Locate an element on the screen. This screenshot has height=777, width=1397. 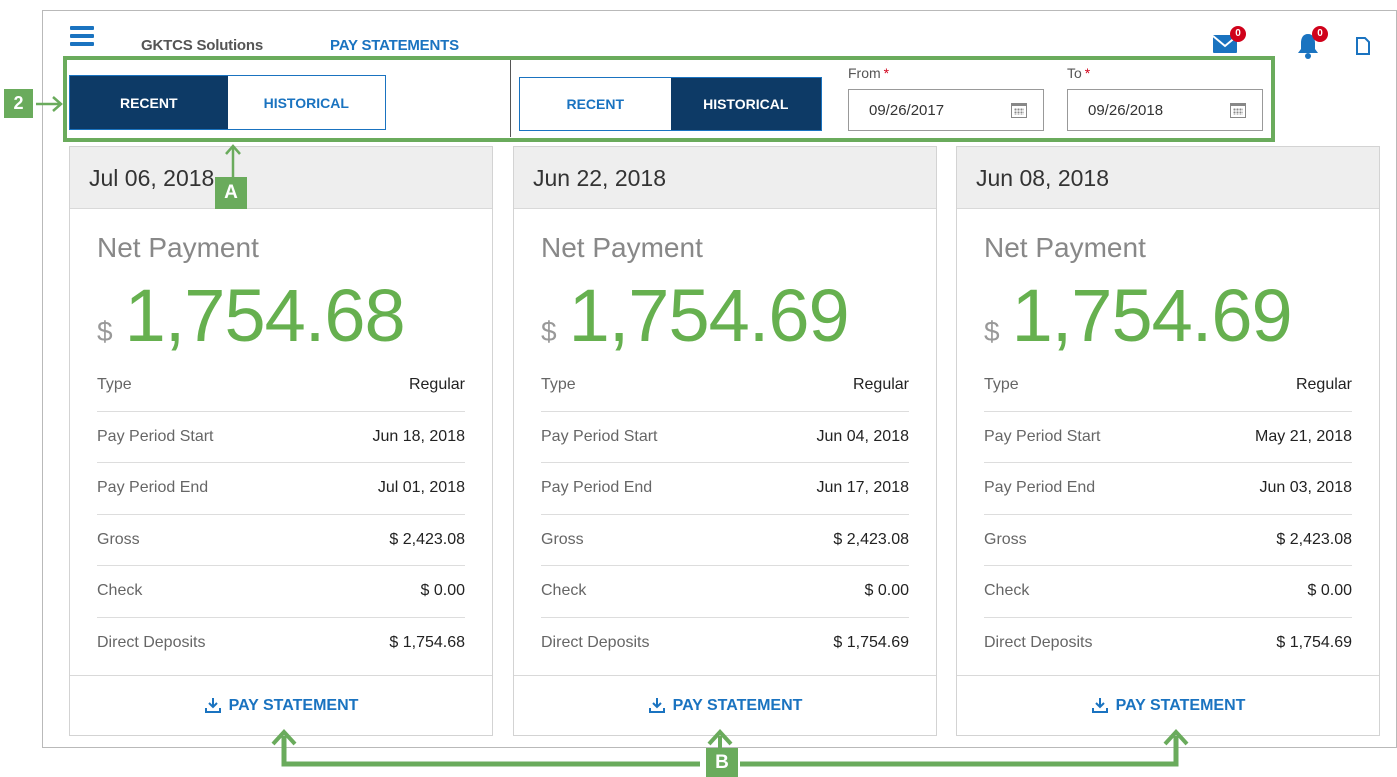
to-date-value: 09/26/2018 is located at coordinates (1126, 110).